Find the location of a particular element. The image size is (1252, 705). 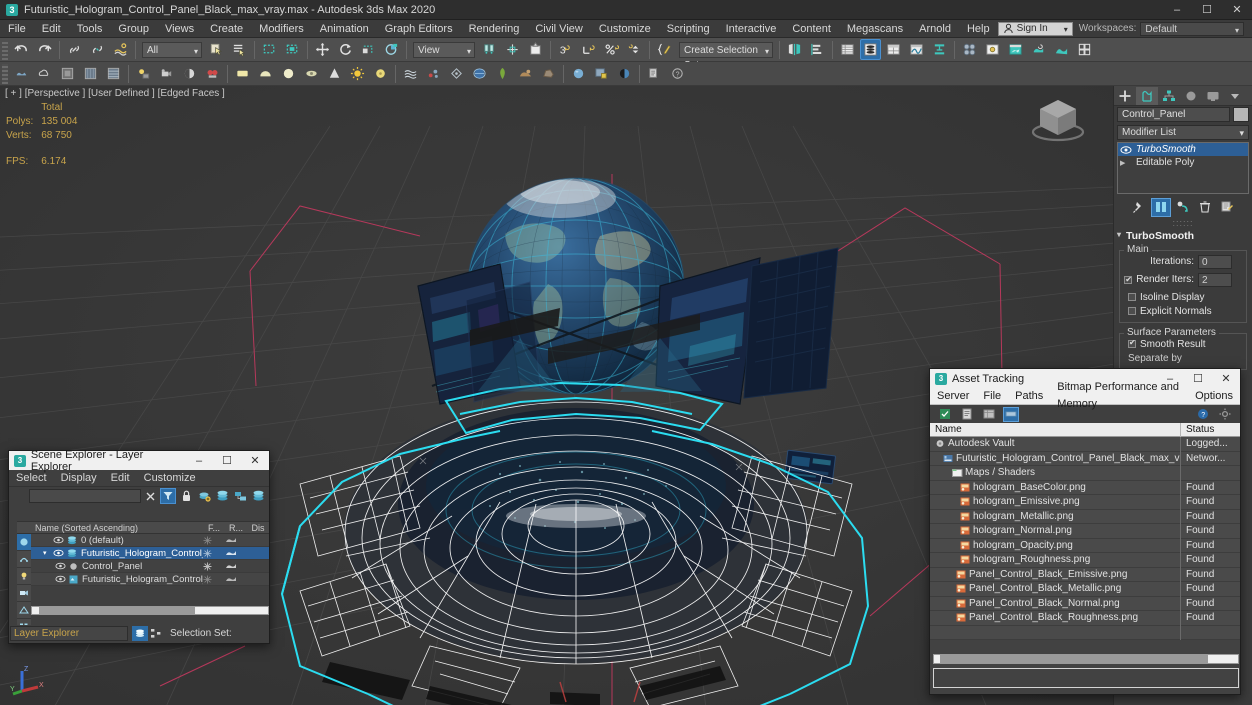

align-icon is located at coordinates (817, 49).